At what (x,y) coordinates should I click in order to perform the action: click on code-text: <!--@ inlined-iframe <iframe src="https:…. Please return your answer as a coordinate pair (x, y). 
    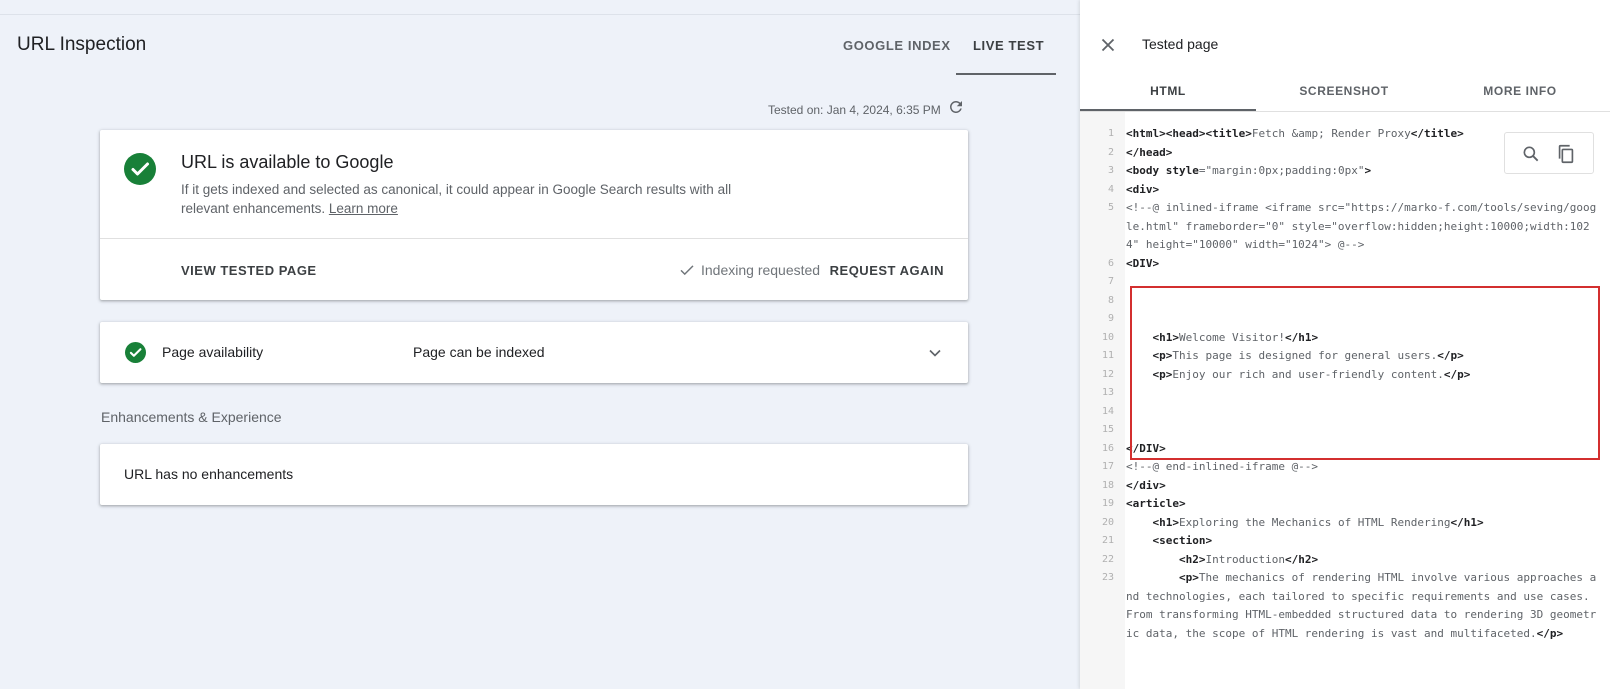
    Looking at the image, I should click on (1358, 227).